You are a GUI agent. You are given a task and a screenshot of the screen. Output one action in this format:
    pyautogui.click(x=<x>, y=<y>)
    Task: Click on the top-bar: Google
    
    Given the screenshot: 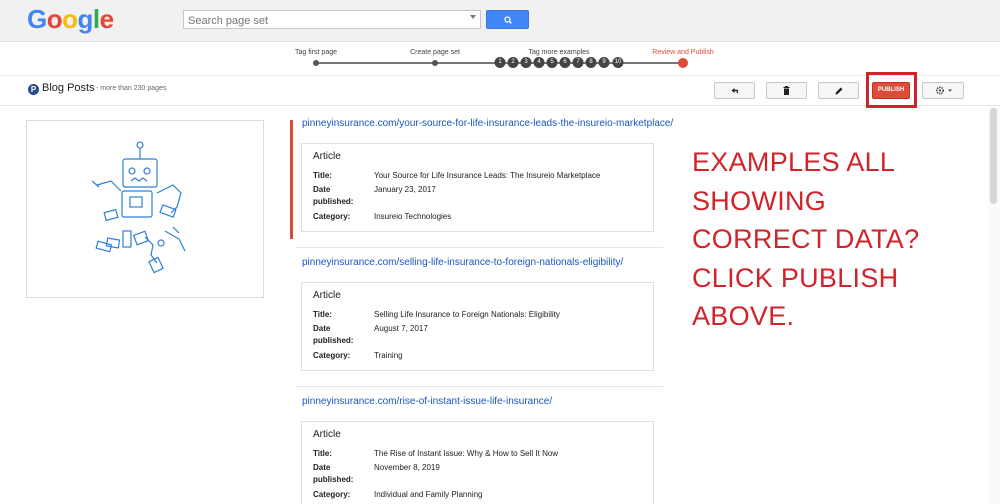 What is the action you would take?
    pyautogui.click(x=500, y=21)
    